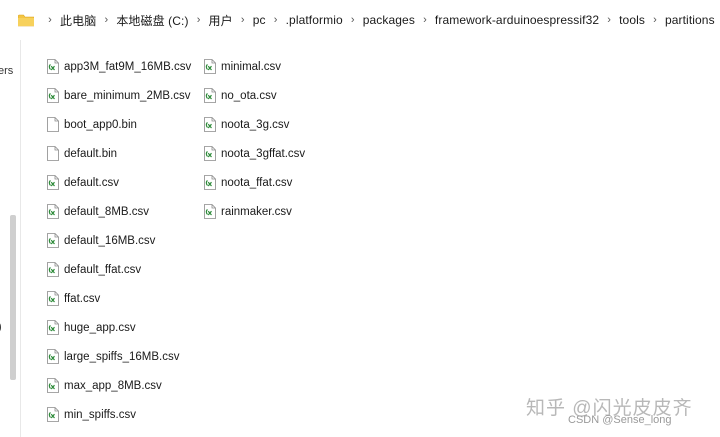 This screenshot has height=437, width=720. I want to click on file-name: default_16MB.csv, so click(110, 240).